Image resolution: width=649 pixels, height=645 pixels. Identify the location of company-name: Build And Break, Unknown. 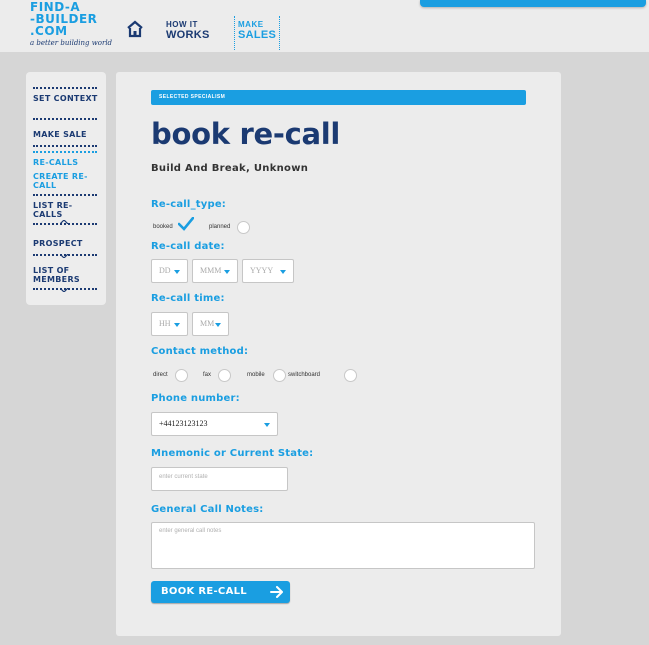
(230, 168).